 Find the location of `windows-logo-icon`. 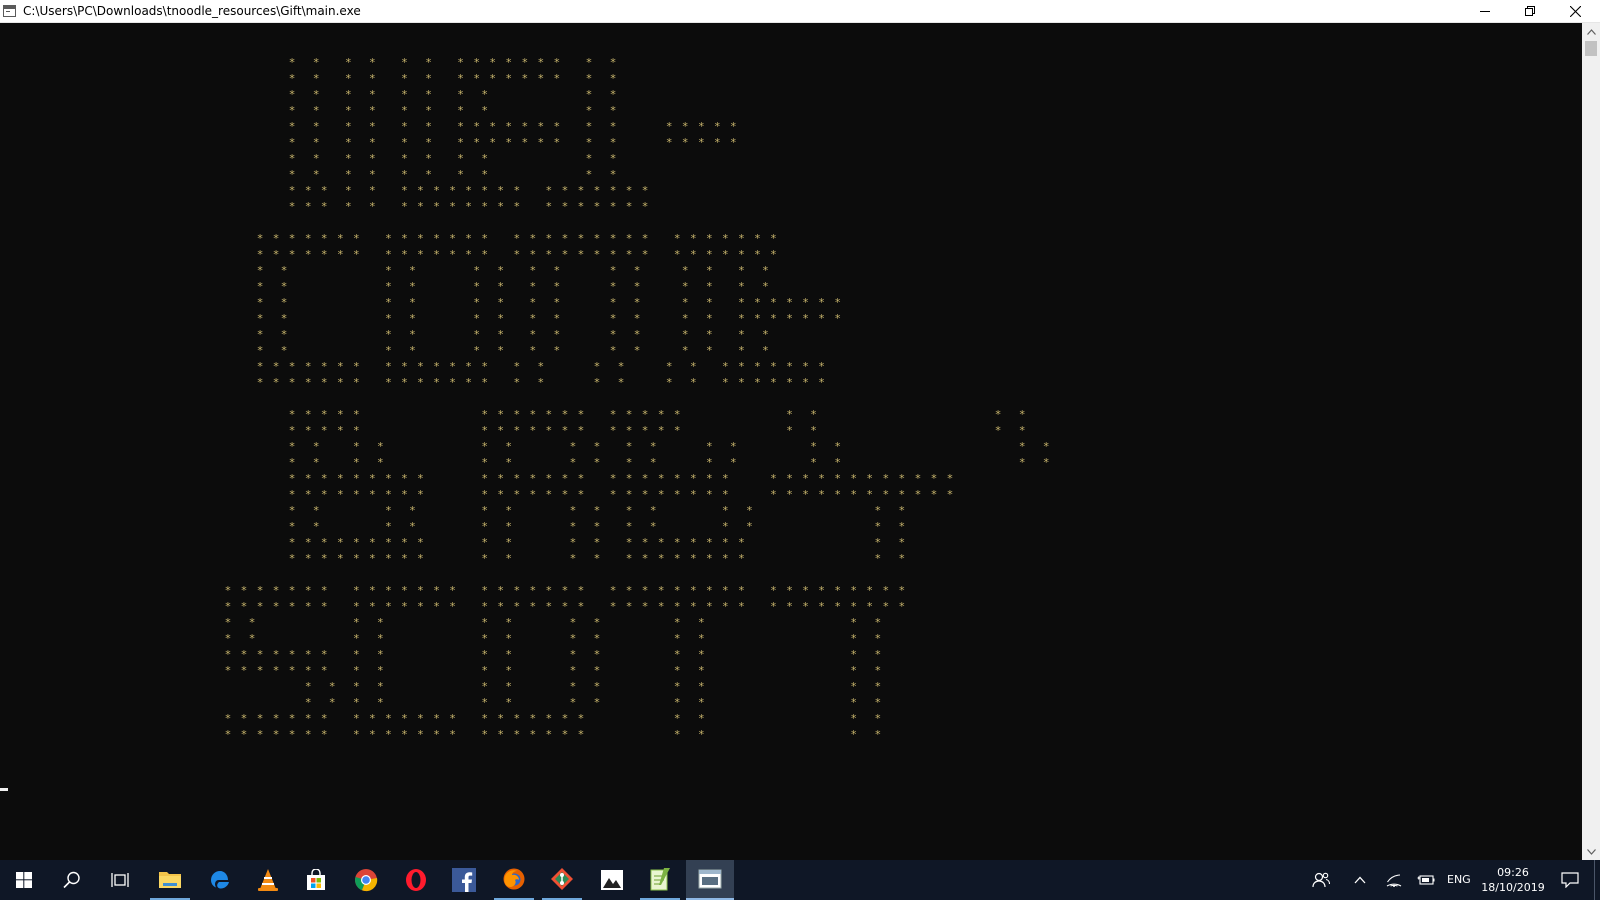

windows-logo-icon is located at coordinates (24, 880).